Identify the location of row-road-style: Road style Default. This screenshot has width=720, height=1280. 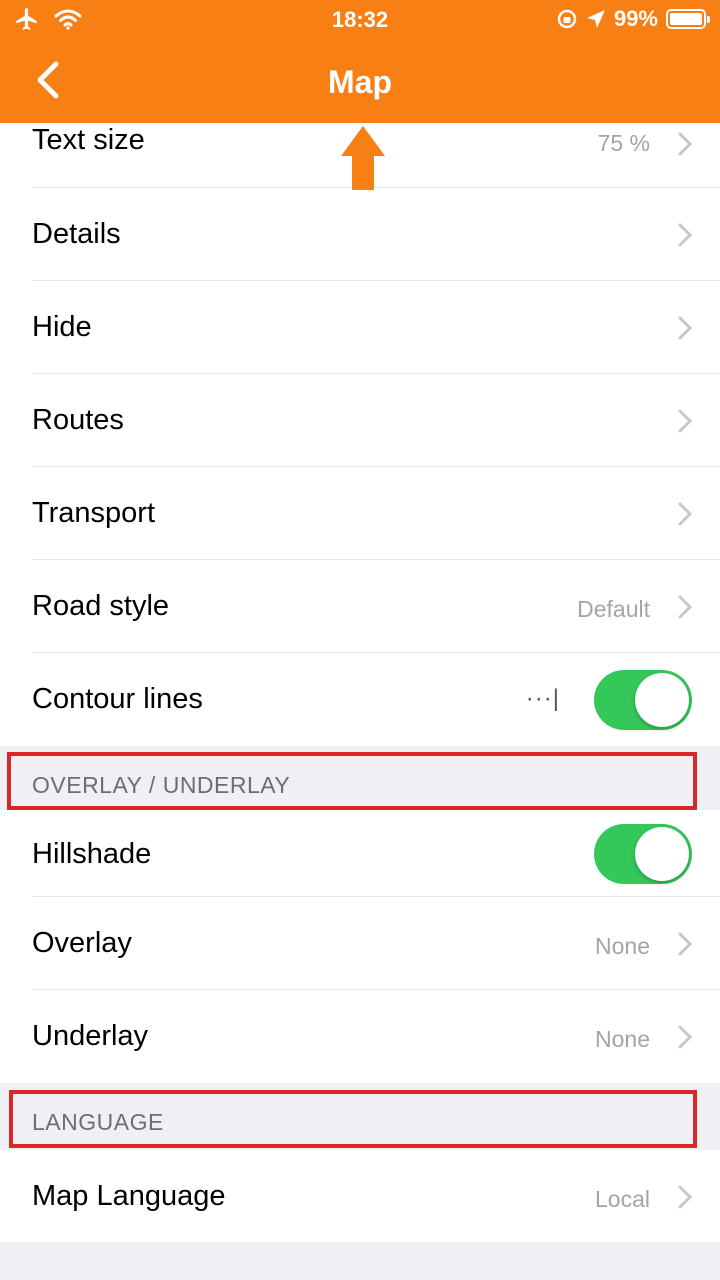
(360, 606).